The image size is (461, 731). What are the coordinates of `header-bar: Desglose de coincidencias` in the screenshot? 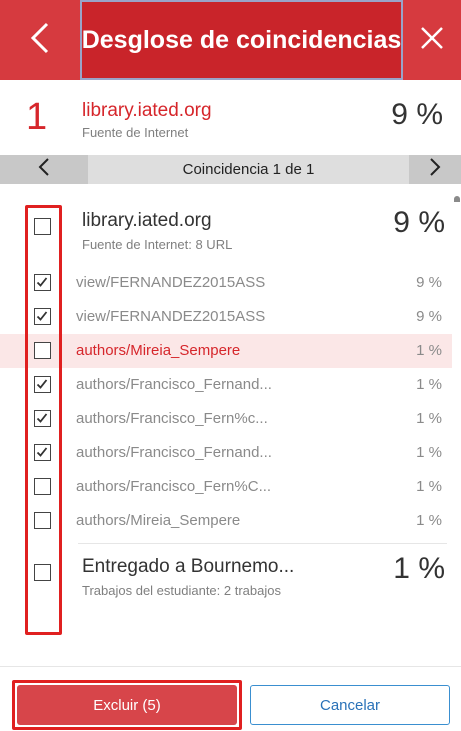 It's located at (230, 40).